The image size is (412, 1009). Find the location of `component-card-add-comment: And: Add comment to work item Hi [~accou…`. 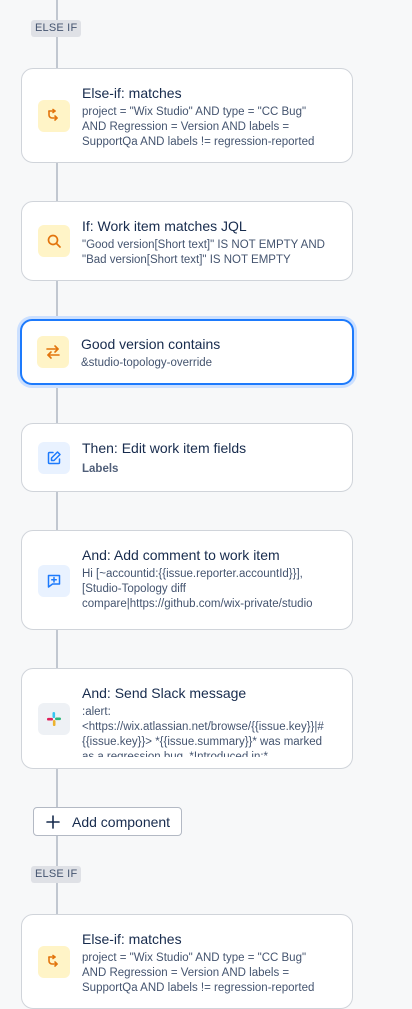

component-card-add-comment: And: Add comment to work item Hi [~accou… is located at coordinates (187, 580).